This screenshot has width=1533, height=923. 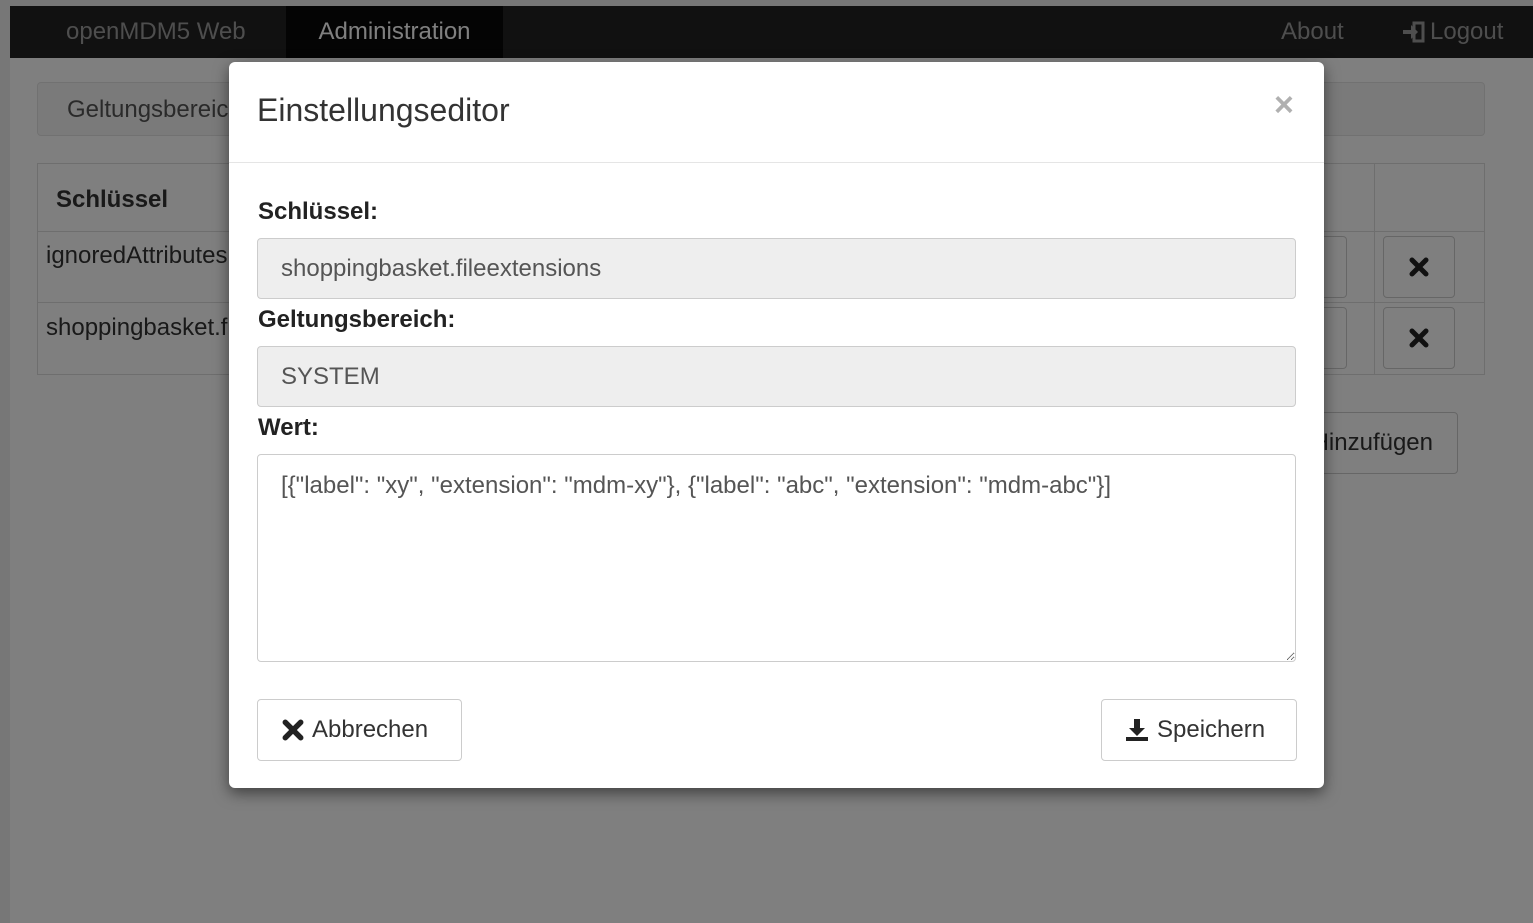 What do you see at coordinates (776, 112) in the screenshot?
I see `modal-header: Einstellungseditor ×` at bounding box center [776, 112].